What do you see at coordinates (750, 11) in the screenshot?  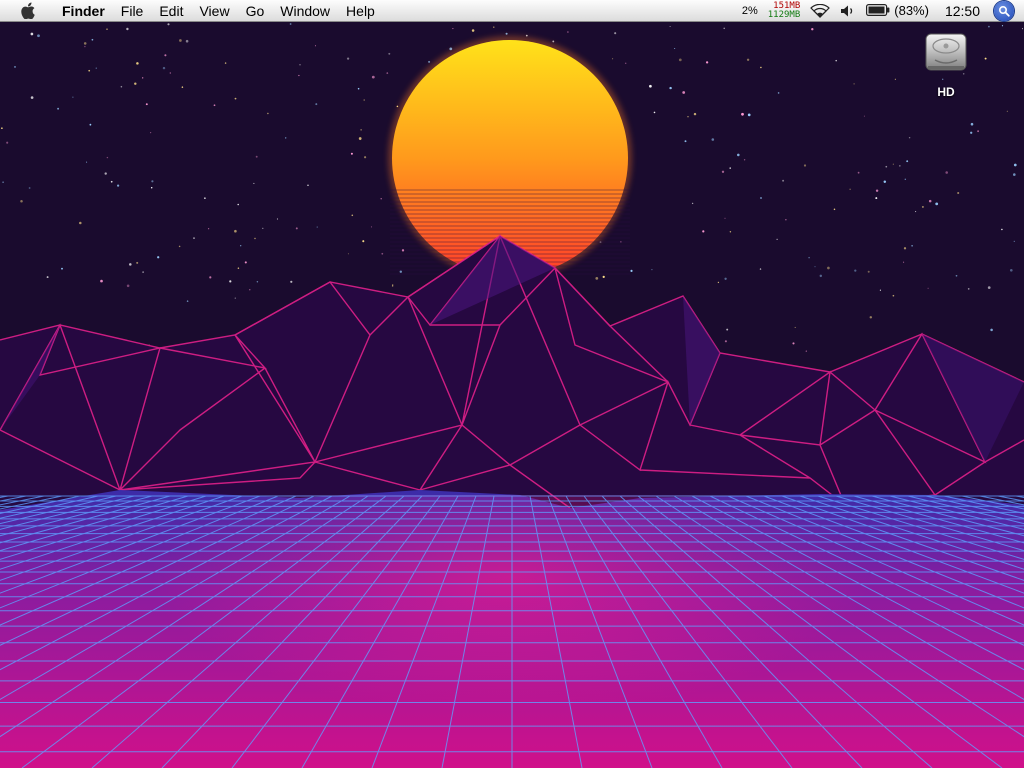 I see `cpu-meter: 2%` at bounding box center [750, 11].